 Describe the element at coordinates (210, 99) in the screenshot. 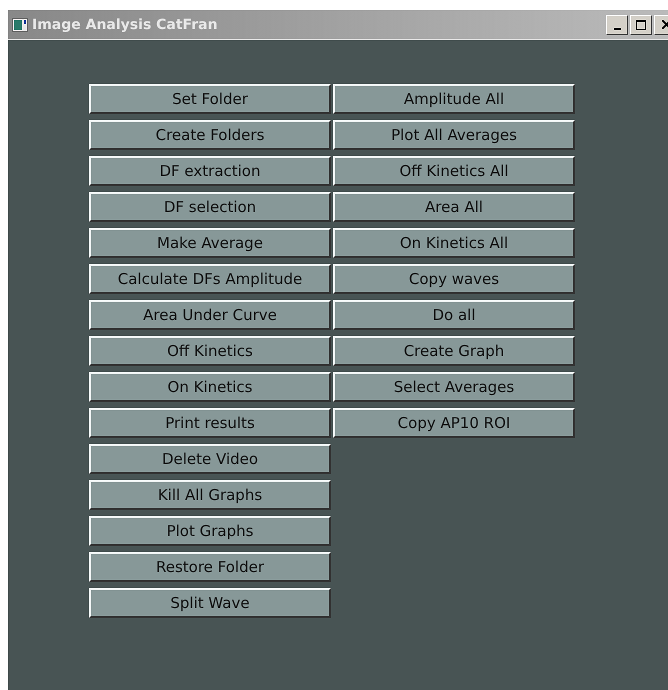

I see `action-button: Set Folder` at that location.